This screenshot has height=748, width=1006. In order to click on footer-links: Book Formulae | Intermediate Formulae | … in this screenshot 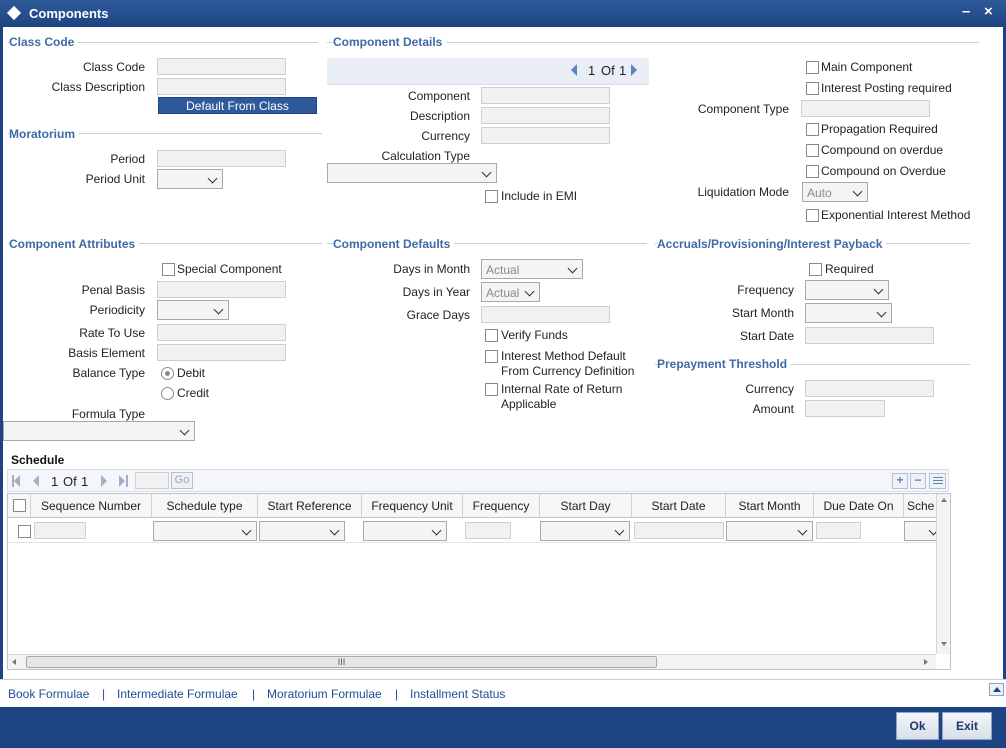, I will do `click(503, 693)`.